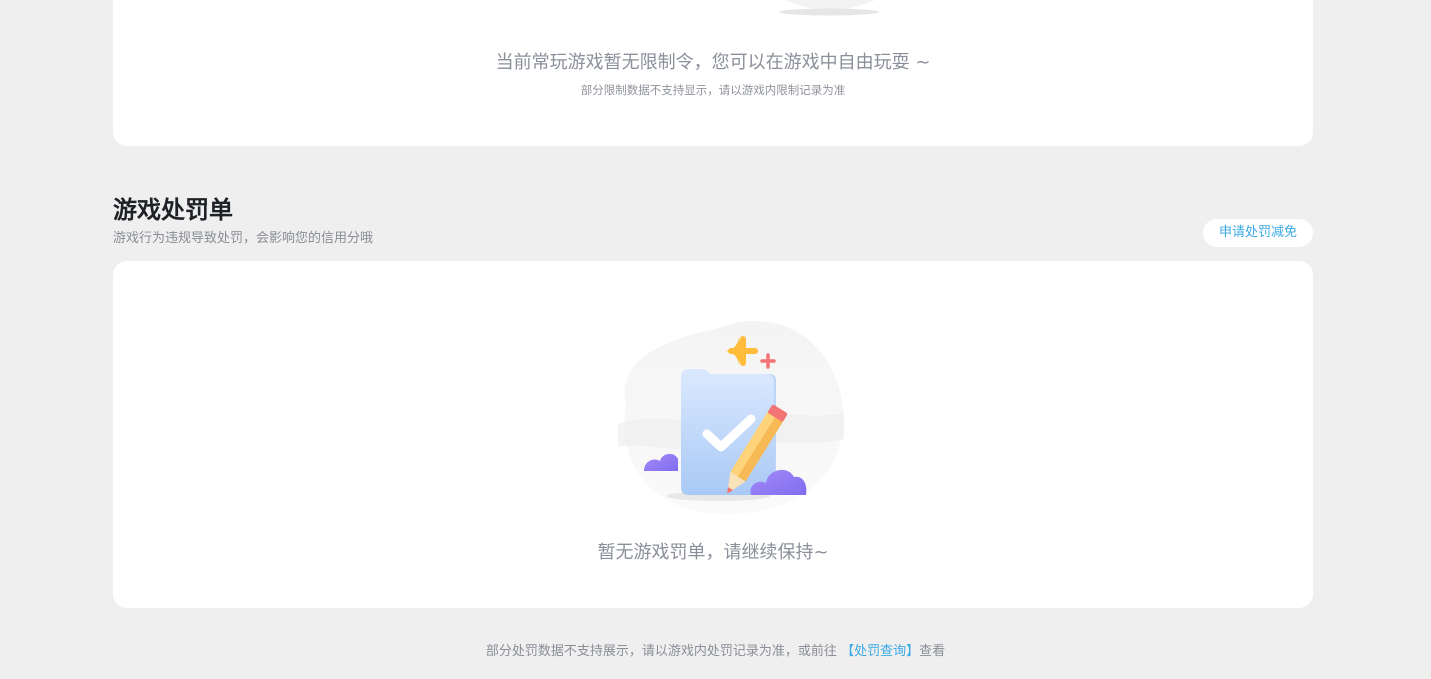 Image resolution: width=1431 pixels, height=679 pixels. What do you see at coordinates (173, 210) in the screenshot?
I see `section-title: 游戏处罚单` at bounding box center [173, 210].